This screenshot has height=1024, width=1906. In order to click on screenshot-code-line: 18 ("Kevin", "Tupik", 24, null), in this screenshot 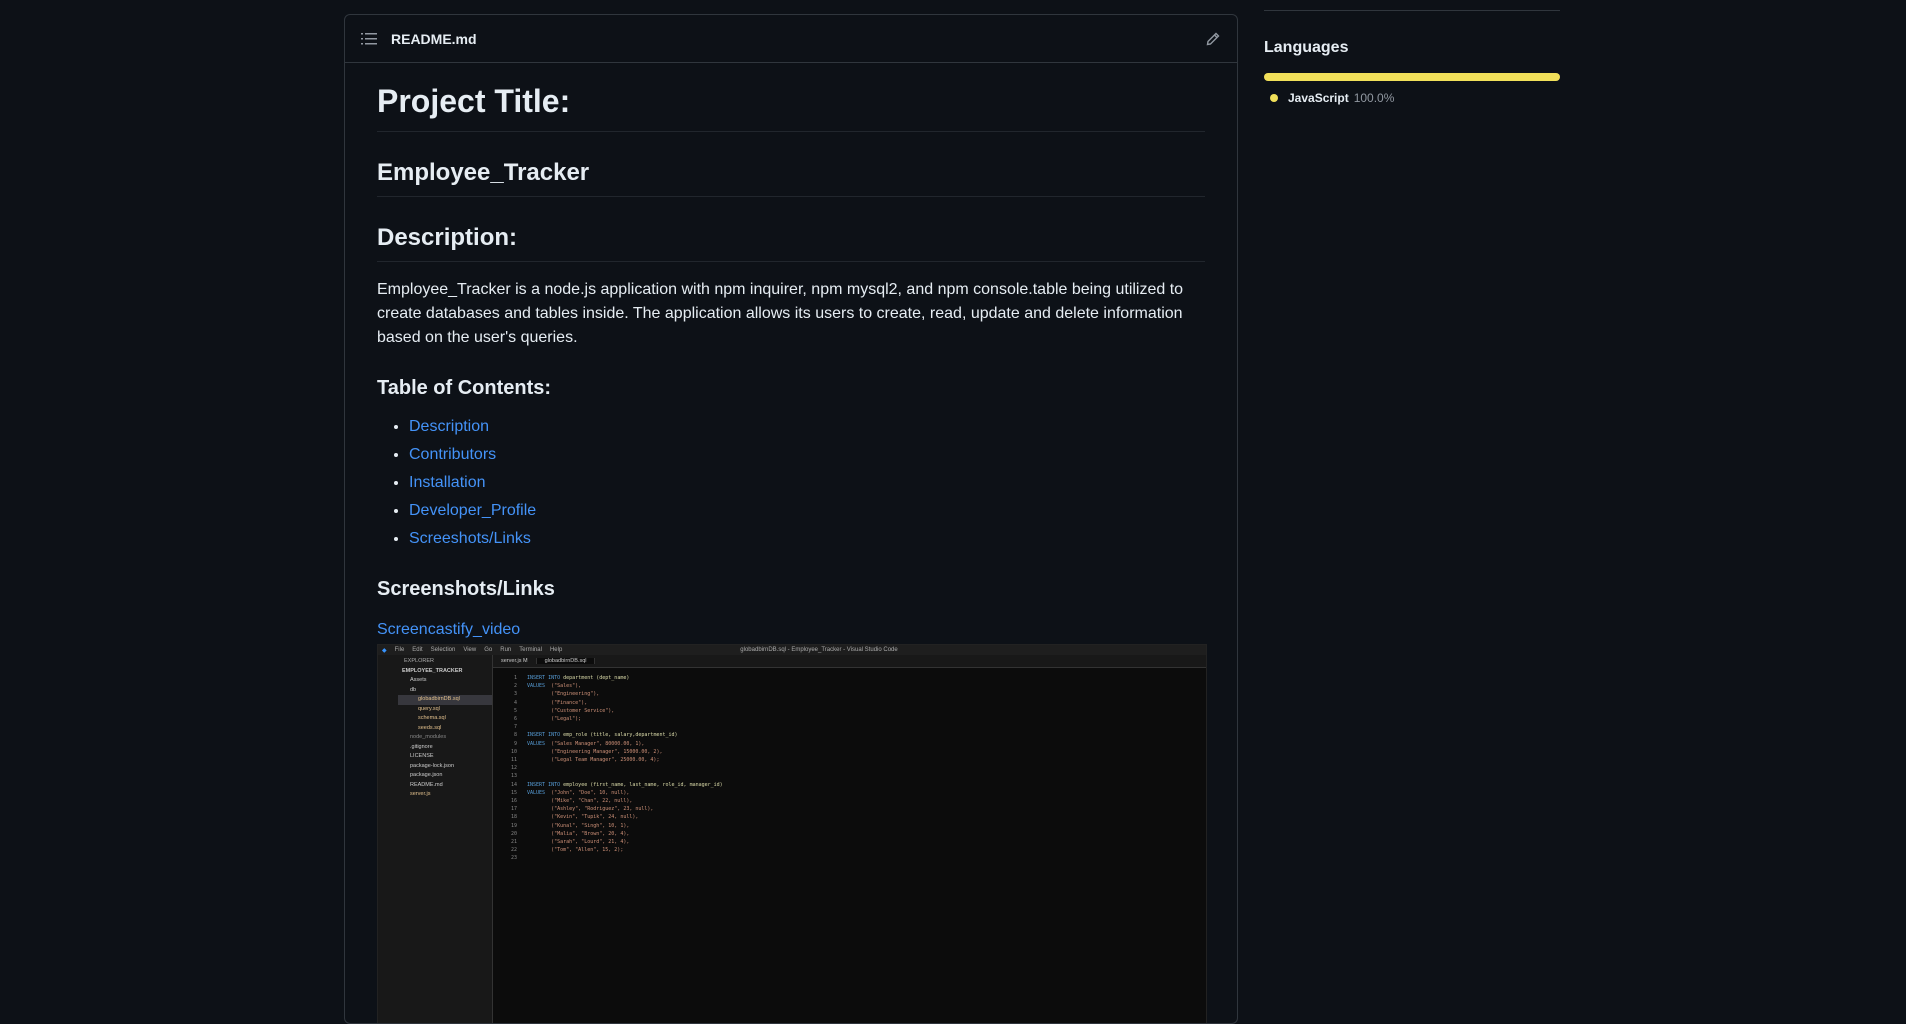, I will do `click(574, 817)`.